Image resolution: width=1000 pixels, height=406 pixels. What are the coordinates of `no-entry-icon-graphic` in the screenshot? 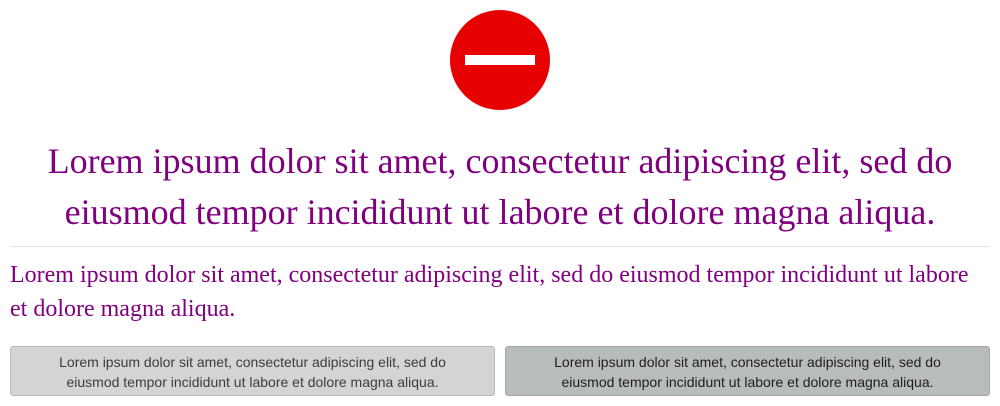 It's located at (500, 60).